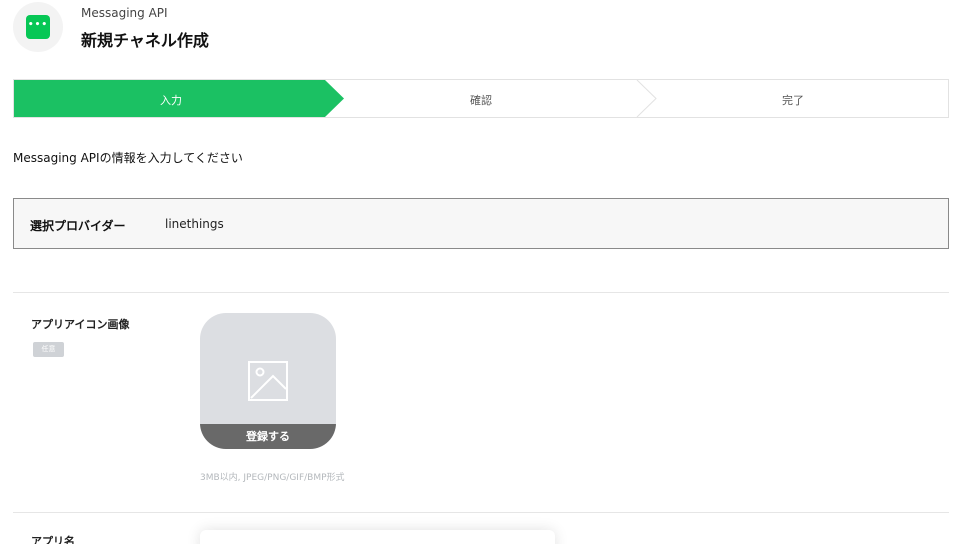 The width and height of the screenshot is (960, 544). What do you see at coordinates (48, 349) in the screenshot?
I see `optional-badge: 任意` at bounding box center [48, 349].